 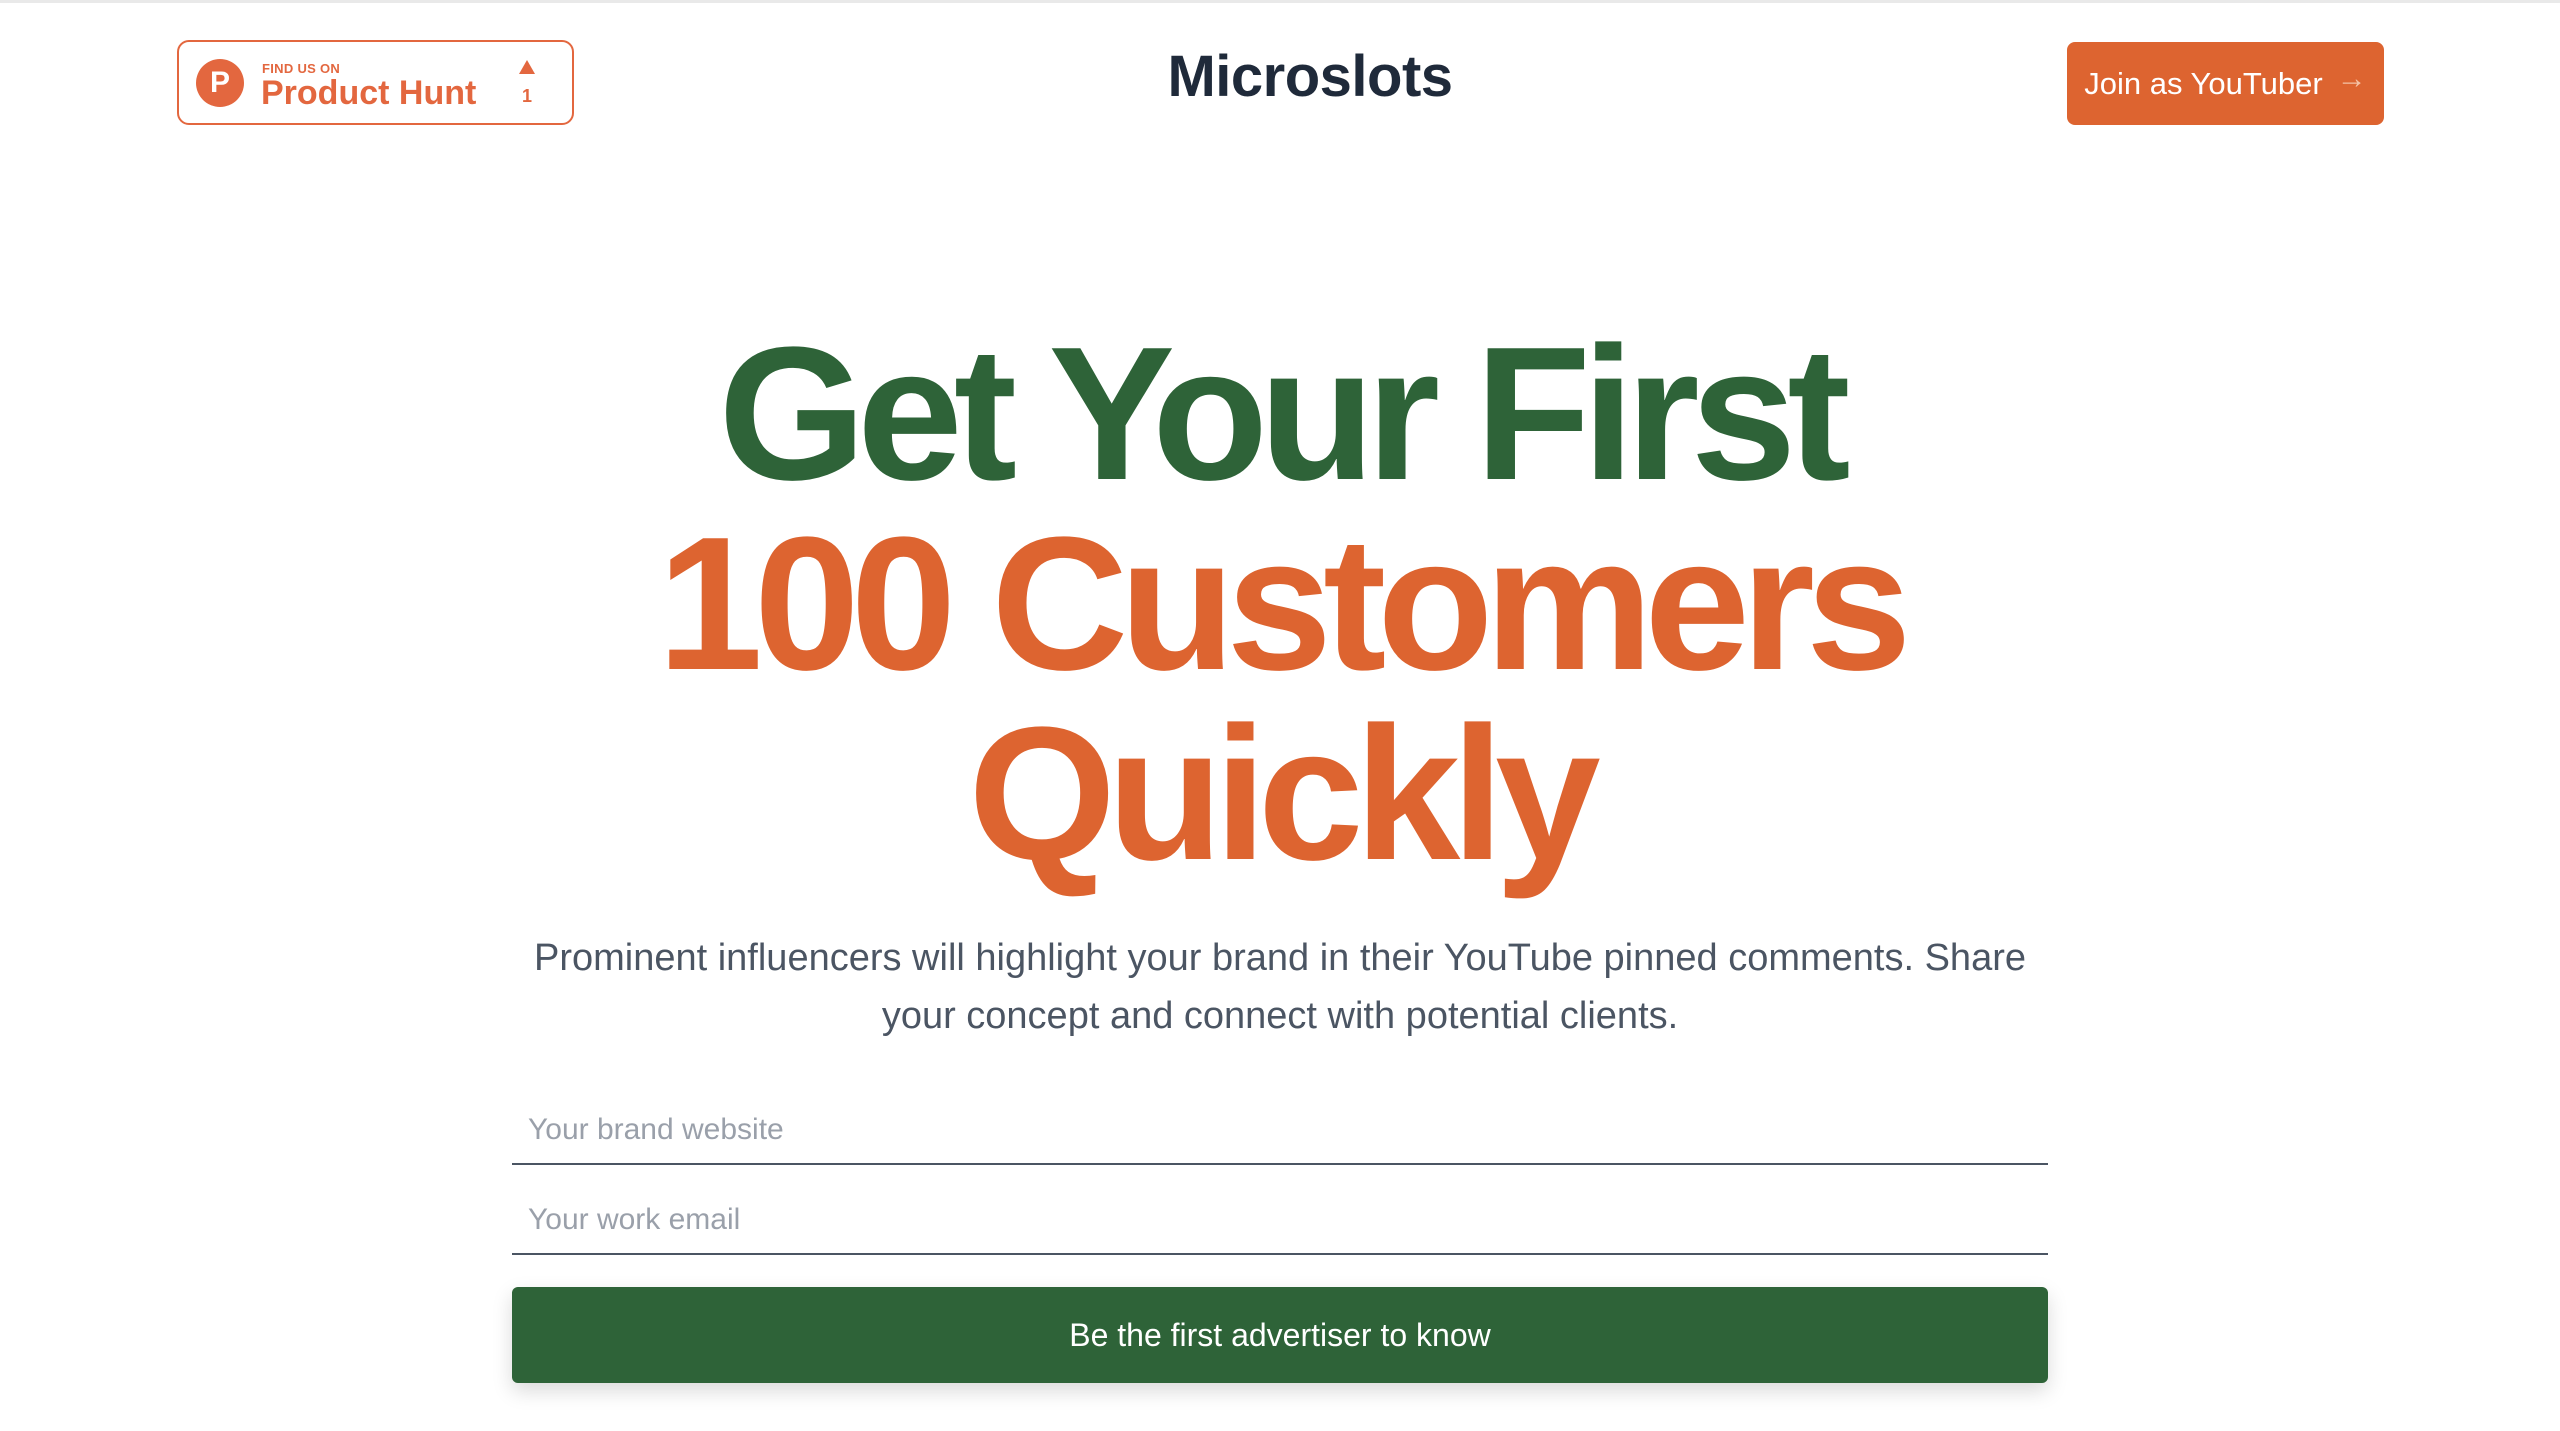 I want to click on join-as-youtuber-button: Join as YouTuber →, so click(x=2225, y=83).